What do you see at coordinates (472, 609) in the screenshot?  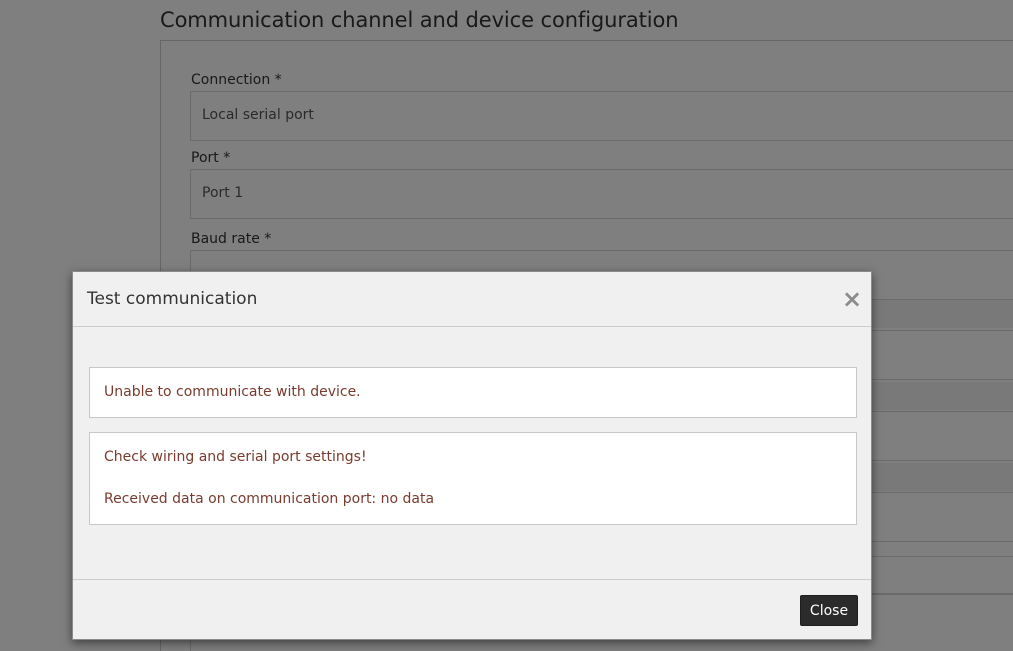 I see `modal-footer: Close` at bounding box center [472, 609].